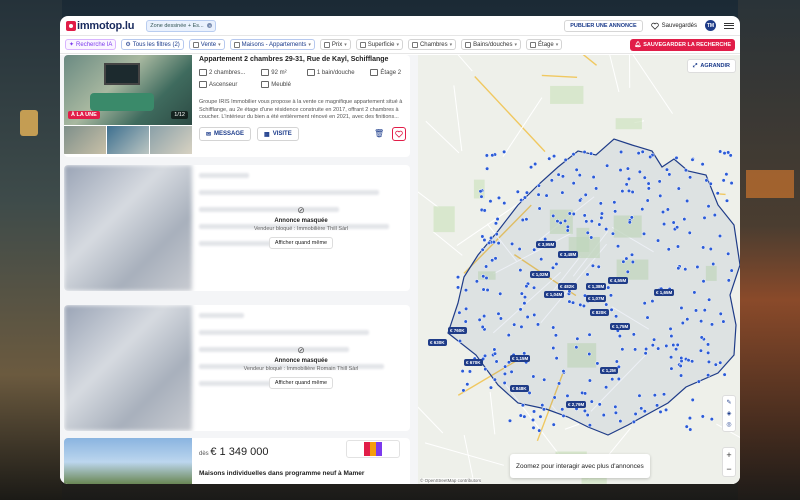  Describe the element at coordinates (599, 312) in the screenshot. I see `price-label-marker: € 820K` at that location.